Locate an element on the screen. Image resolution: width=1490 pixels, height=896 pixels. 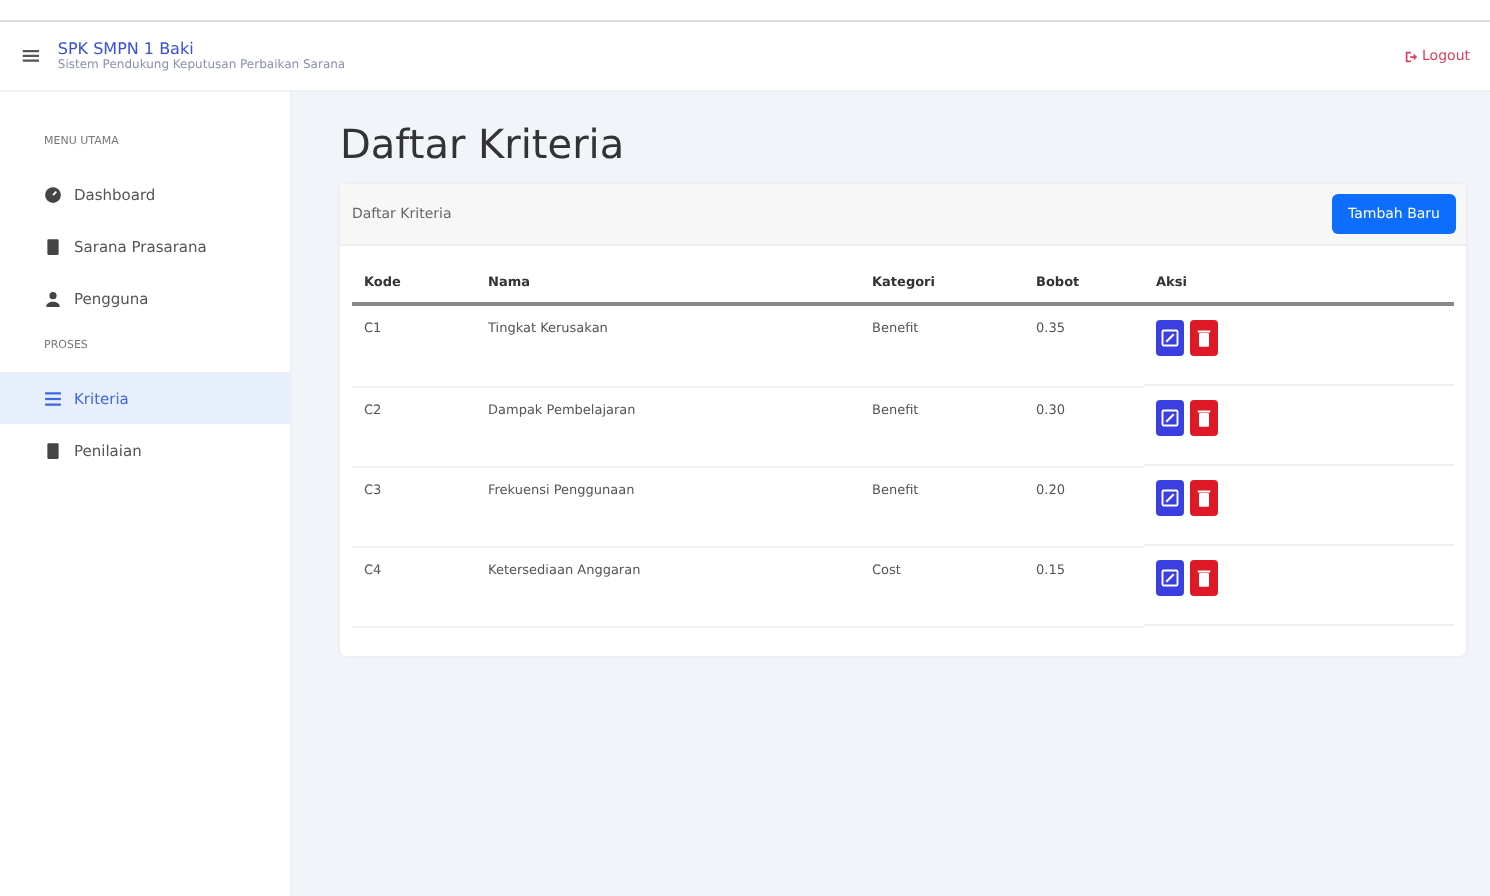
list-icon is located at coordinates (53, 398).